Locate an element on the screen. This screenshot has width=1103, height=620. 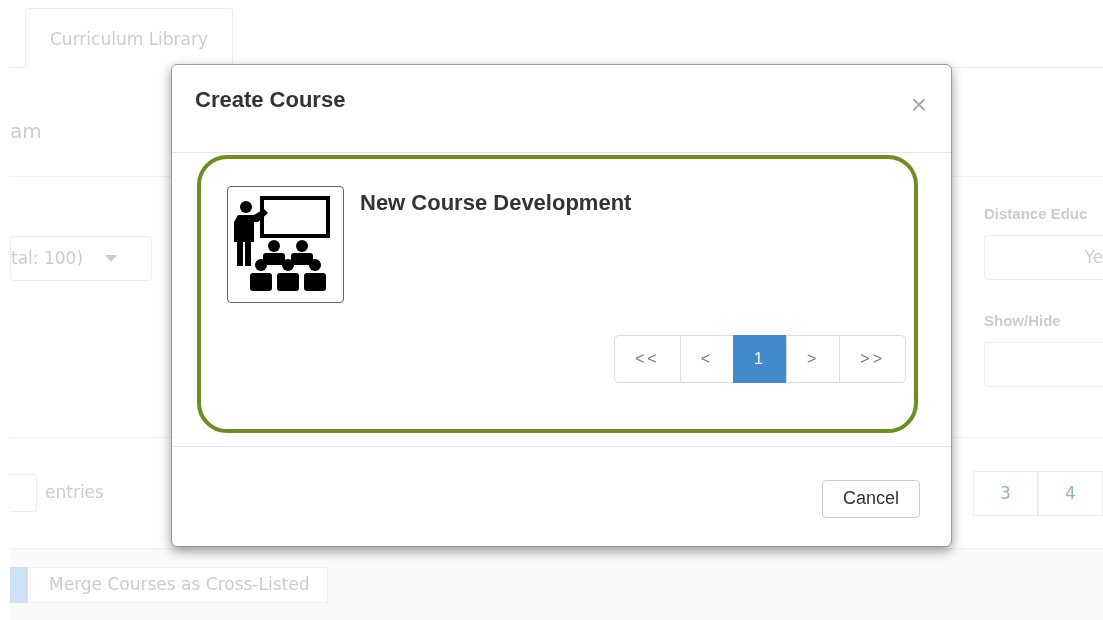
page-button: 1 is located at coordinates (760, 359).